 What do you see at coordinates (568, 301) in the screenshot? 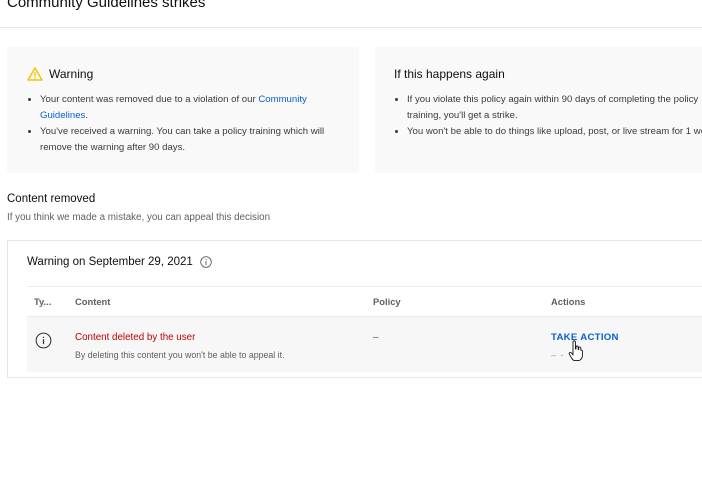
I see `column-actions: Actions` at bounding box center [568, 301].